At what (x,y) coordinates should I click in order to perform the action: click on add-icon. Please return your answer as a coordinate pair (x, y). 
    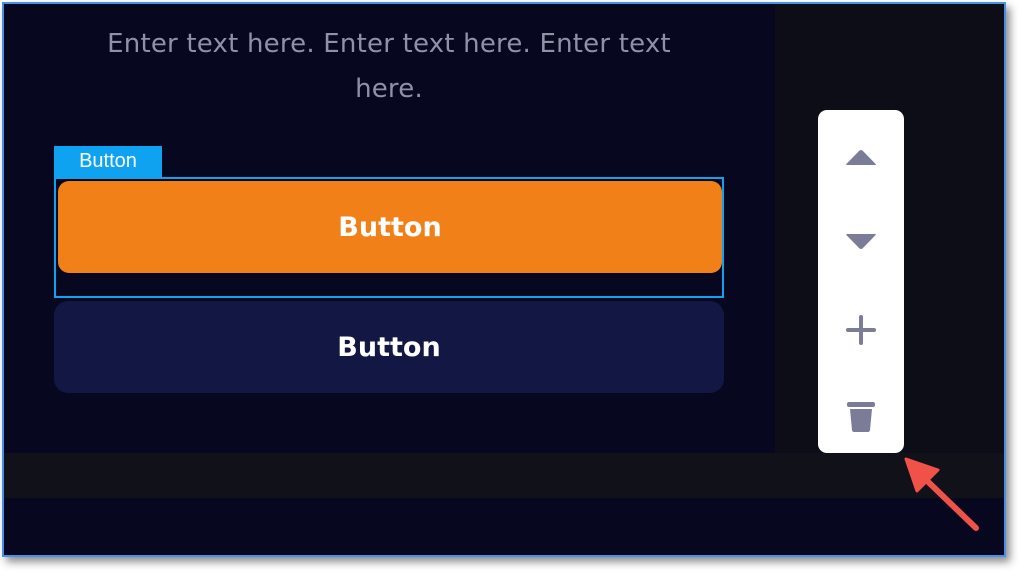
    Looking at the image, I should click on (861, 330).